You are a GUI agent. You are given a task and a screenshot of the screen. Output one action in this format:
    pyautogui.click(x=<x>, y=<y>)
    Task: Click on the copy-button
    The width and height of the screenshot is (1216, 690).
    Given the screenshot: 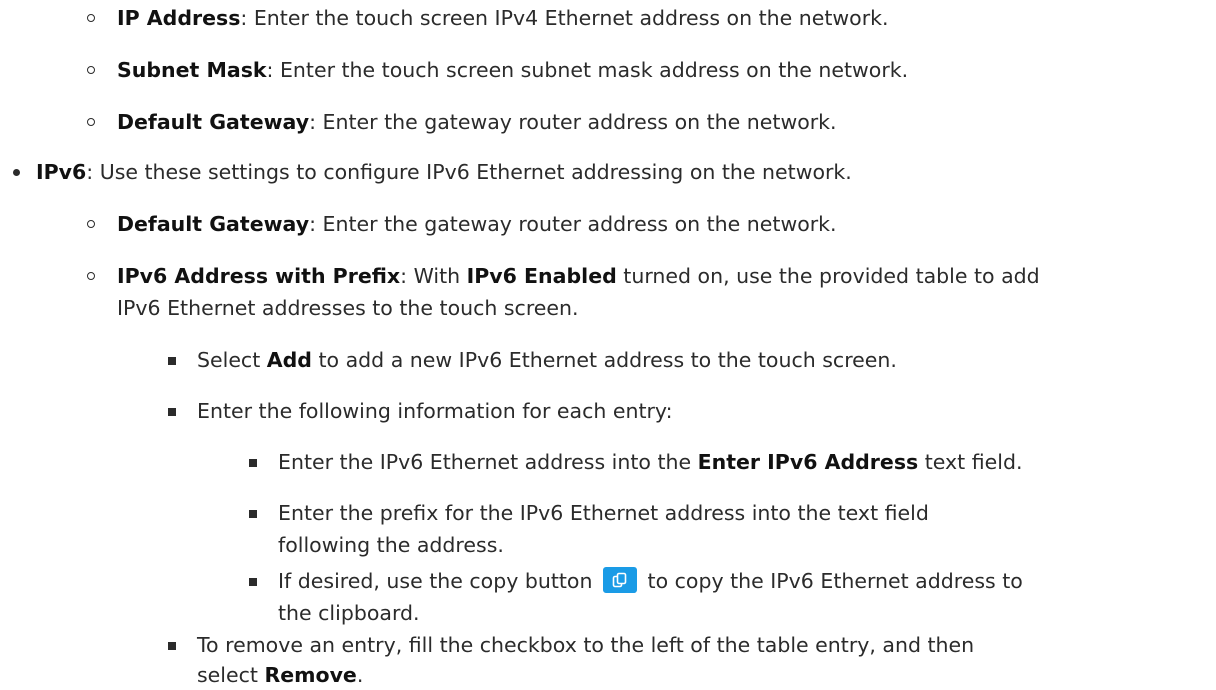 What is the action you would take?
    pyautogui.click(x=620, y=580)
    